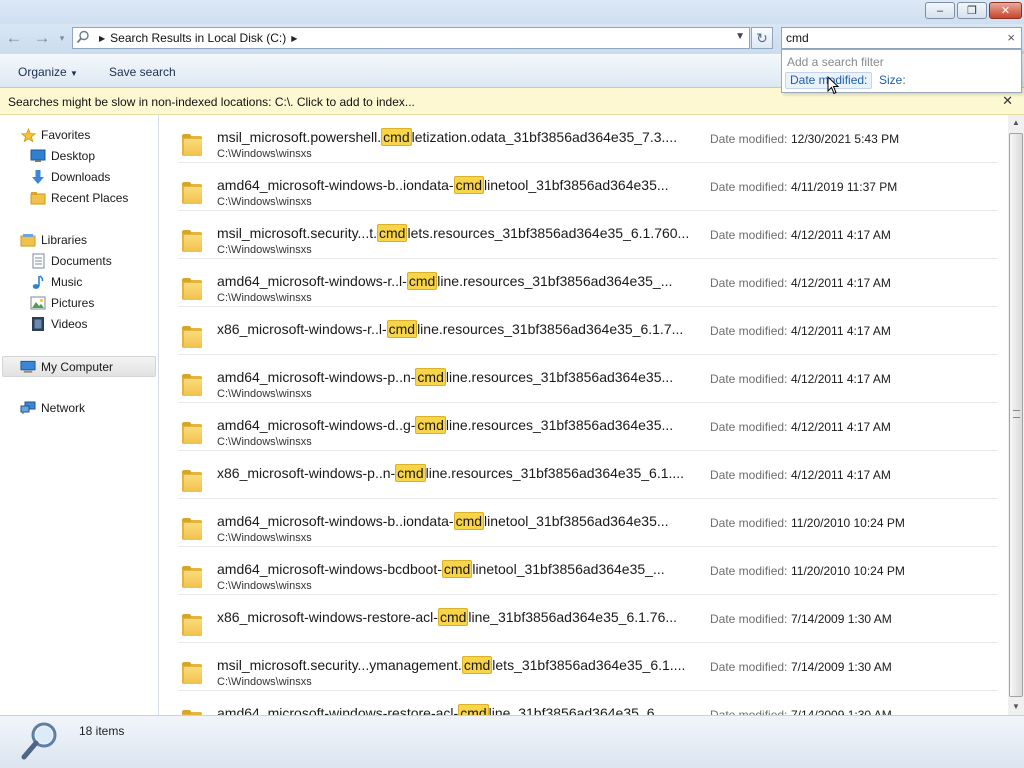 This screenshot has width=1024, height=768. What do you see at coordinates (299, 137) in the screenshot?
I see `name-prefix: msil_microsoft.powershell.` at bounding box center [299, 137].